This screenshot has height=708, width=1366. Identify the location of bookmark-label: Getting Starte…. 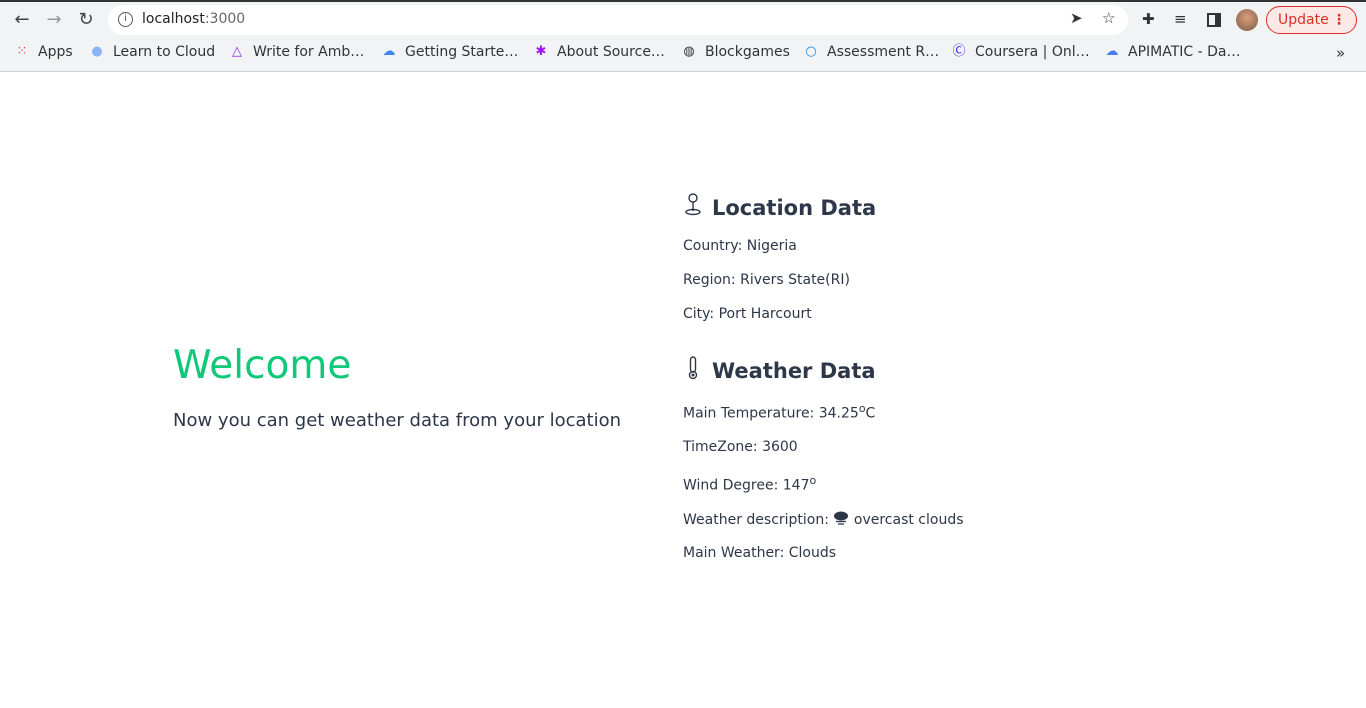
(462, 52).